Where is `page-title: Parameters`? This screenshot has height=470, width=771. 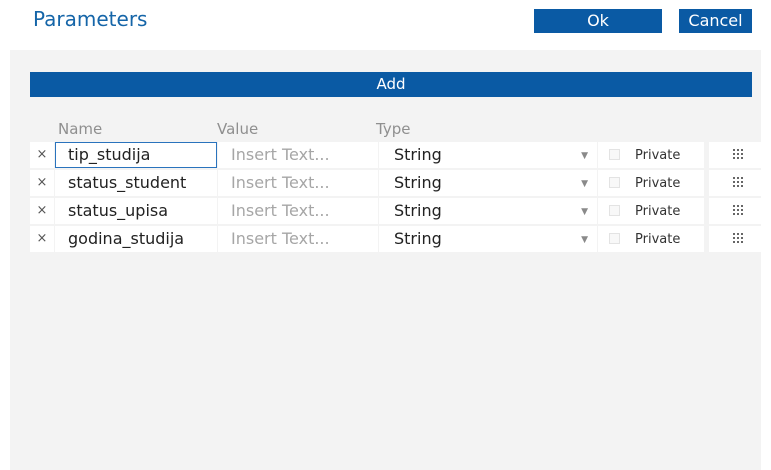
page-title: Parameters is located at coordinates (90, 19).